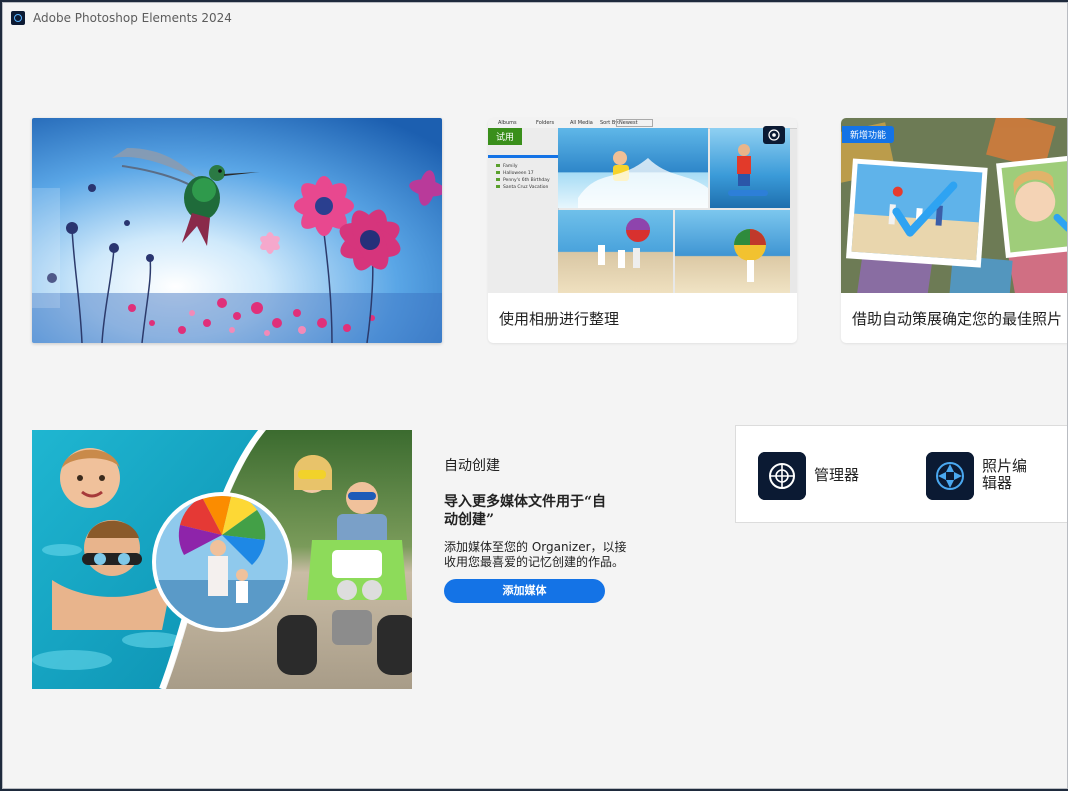 This screenshot has height=791, width=1068. I want to click on hummingbird-flowers-image, so click(237, 230).